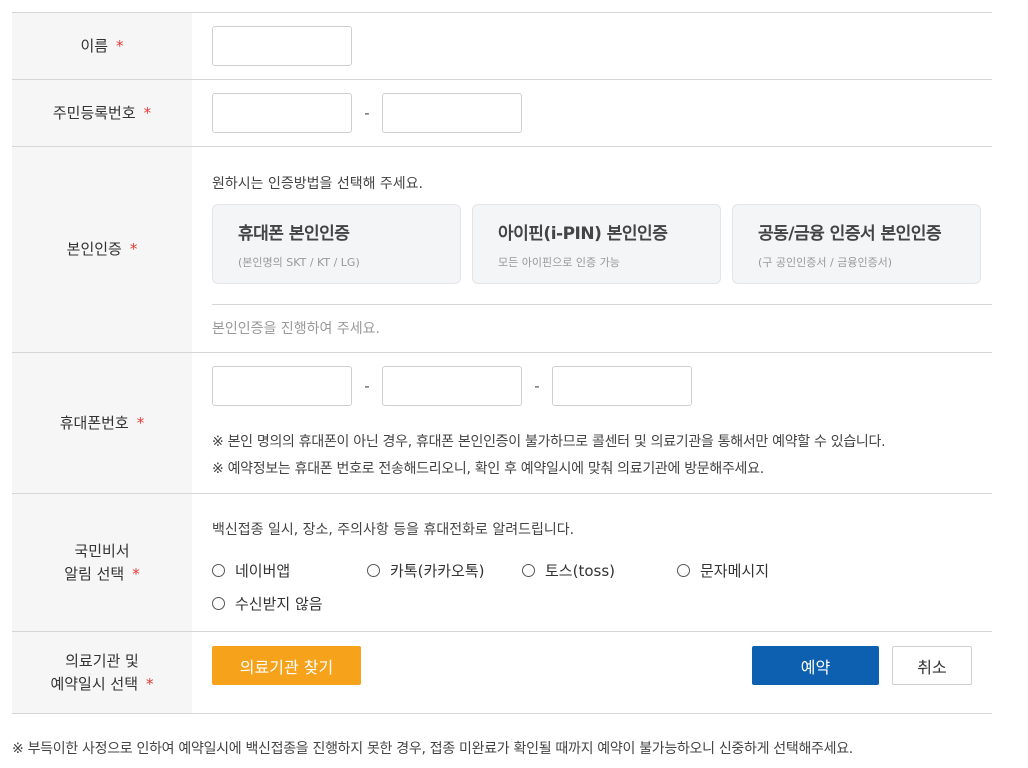  I want to click on notice-option-naver: 네이버앱, so click(289, 570).